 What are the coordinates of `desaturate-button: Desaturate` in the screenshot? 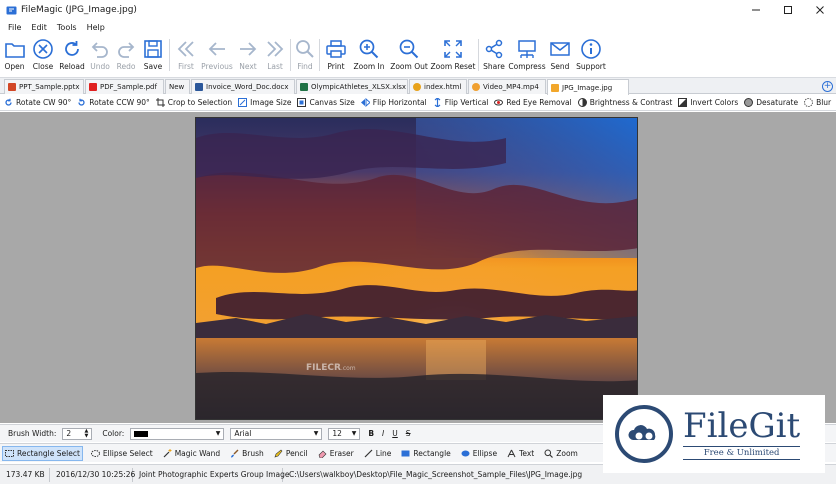 It's located at (771, 102).